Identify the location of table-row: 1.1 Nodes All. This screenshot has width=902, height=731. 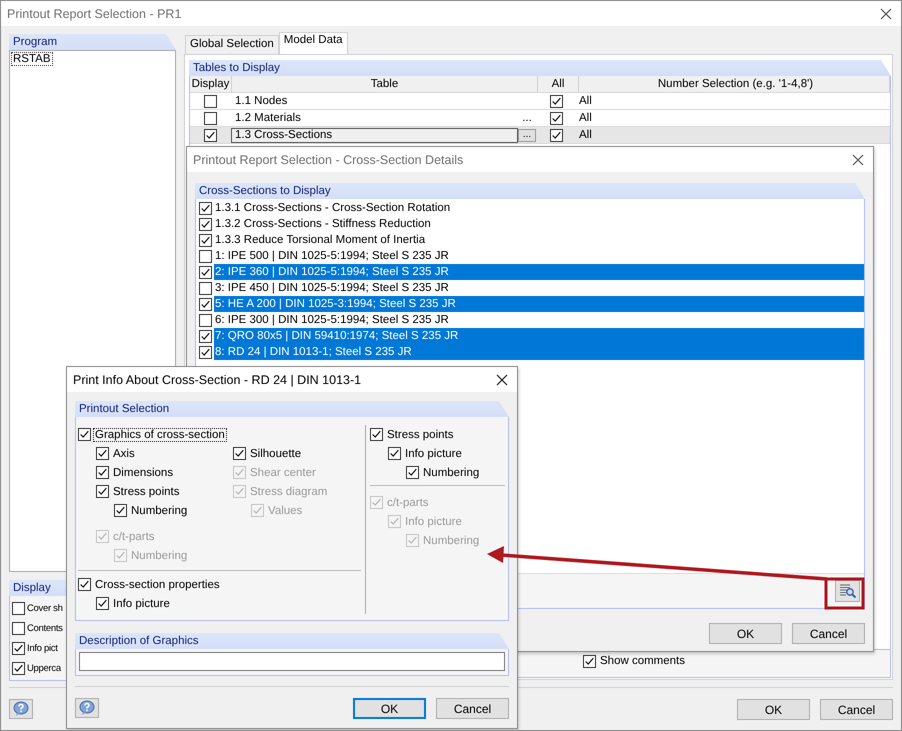
(540, 101).